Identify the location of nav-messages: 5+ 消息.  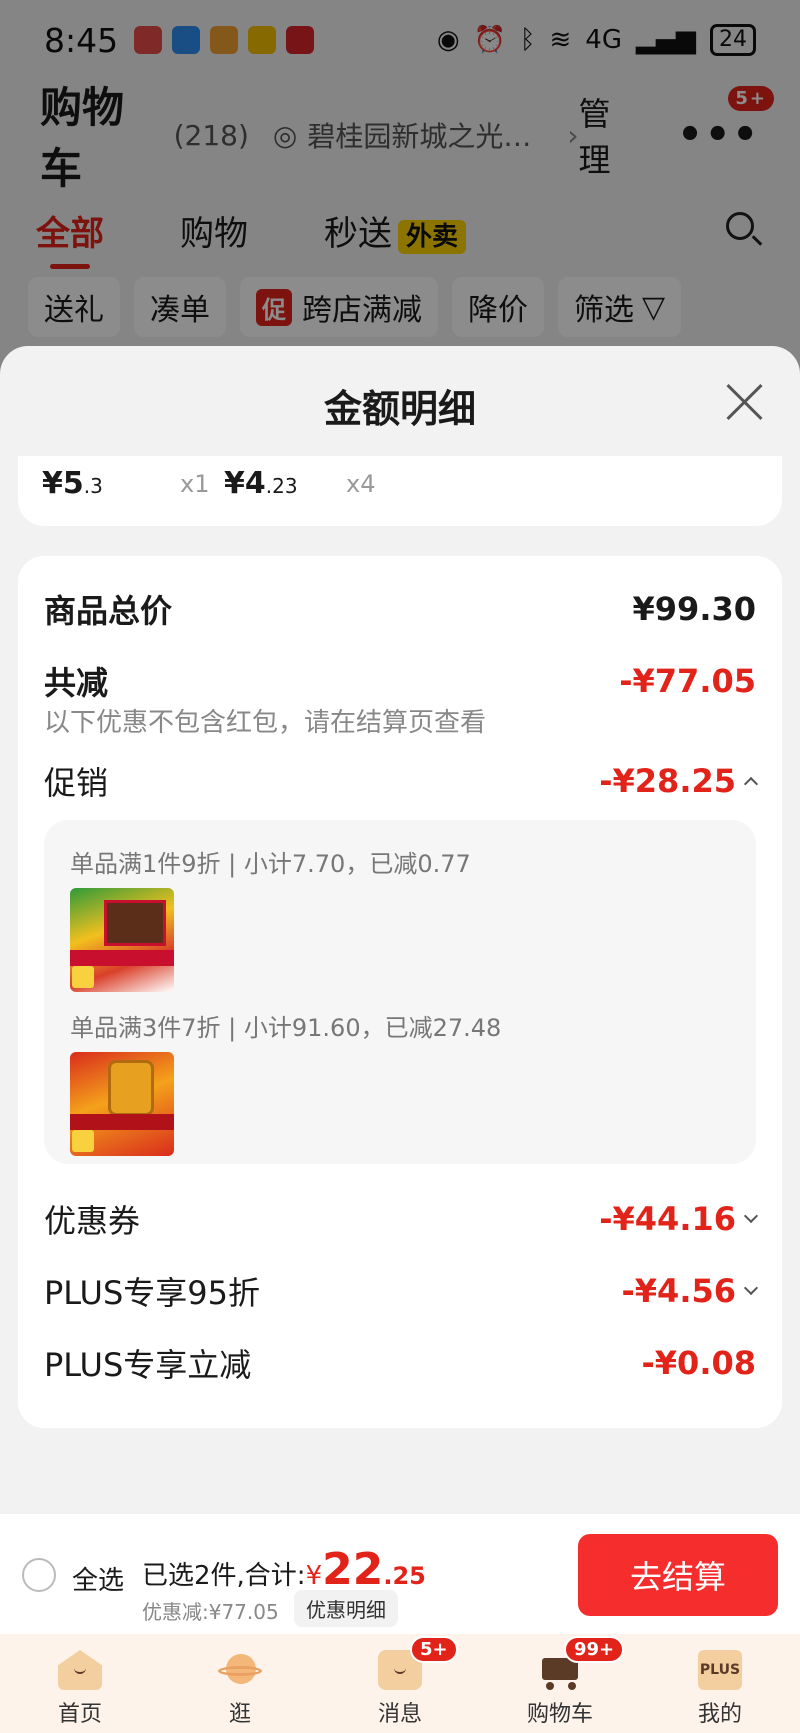
(400, 1683).